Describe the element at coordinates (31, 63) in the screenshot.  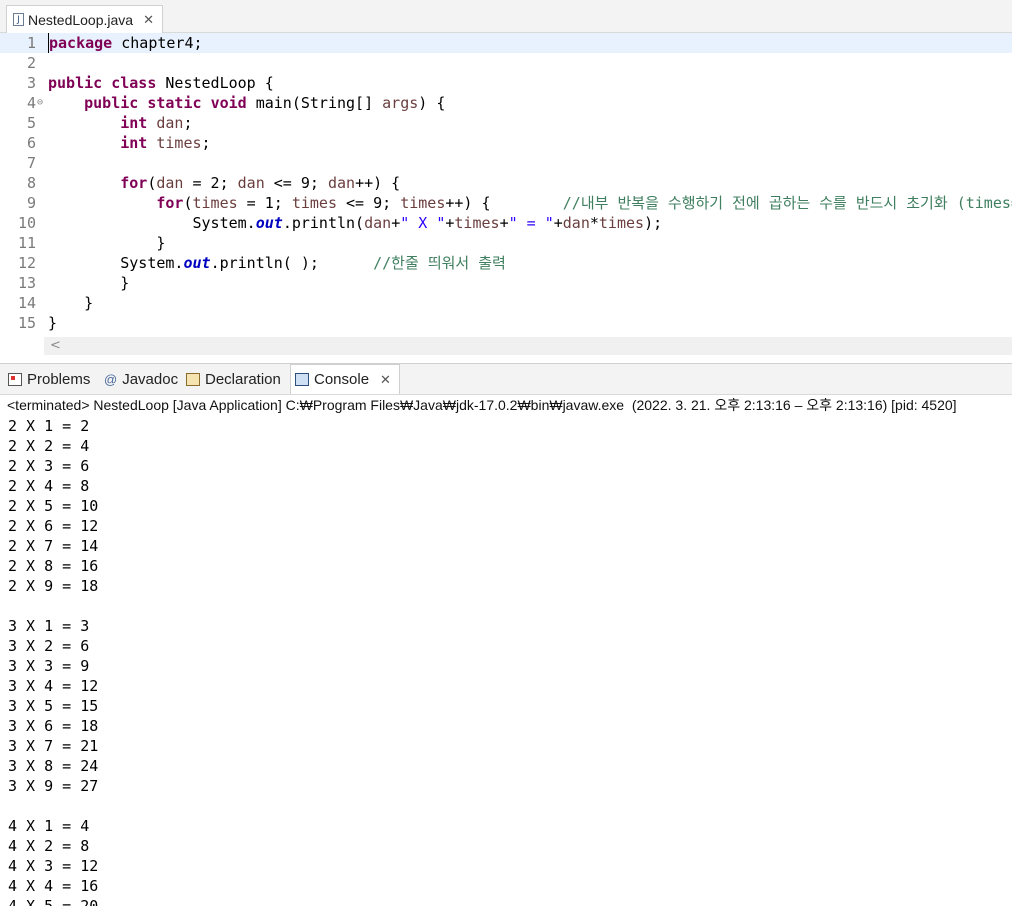
I see `line-number: 2` at that location.